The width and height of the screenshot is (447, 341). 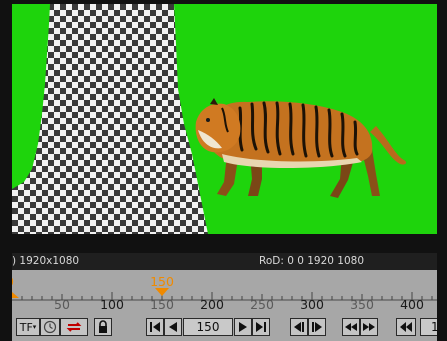 I want to click on next-keyframe-icon, so click(x=369, y=327).